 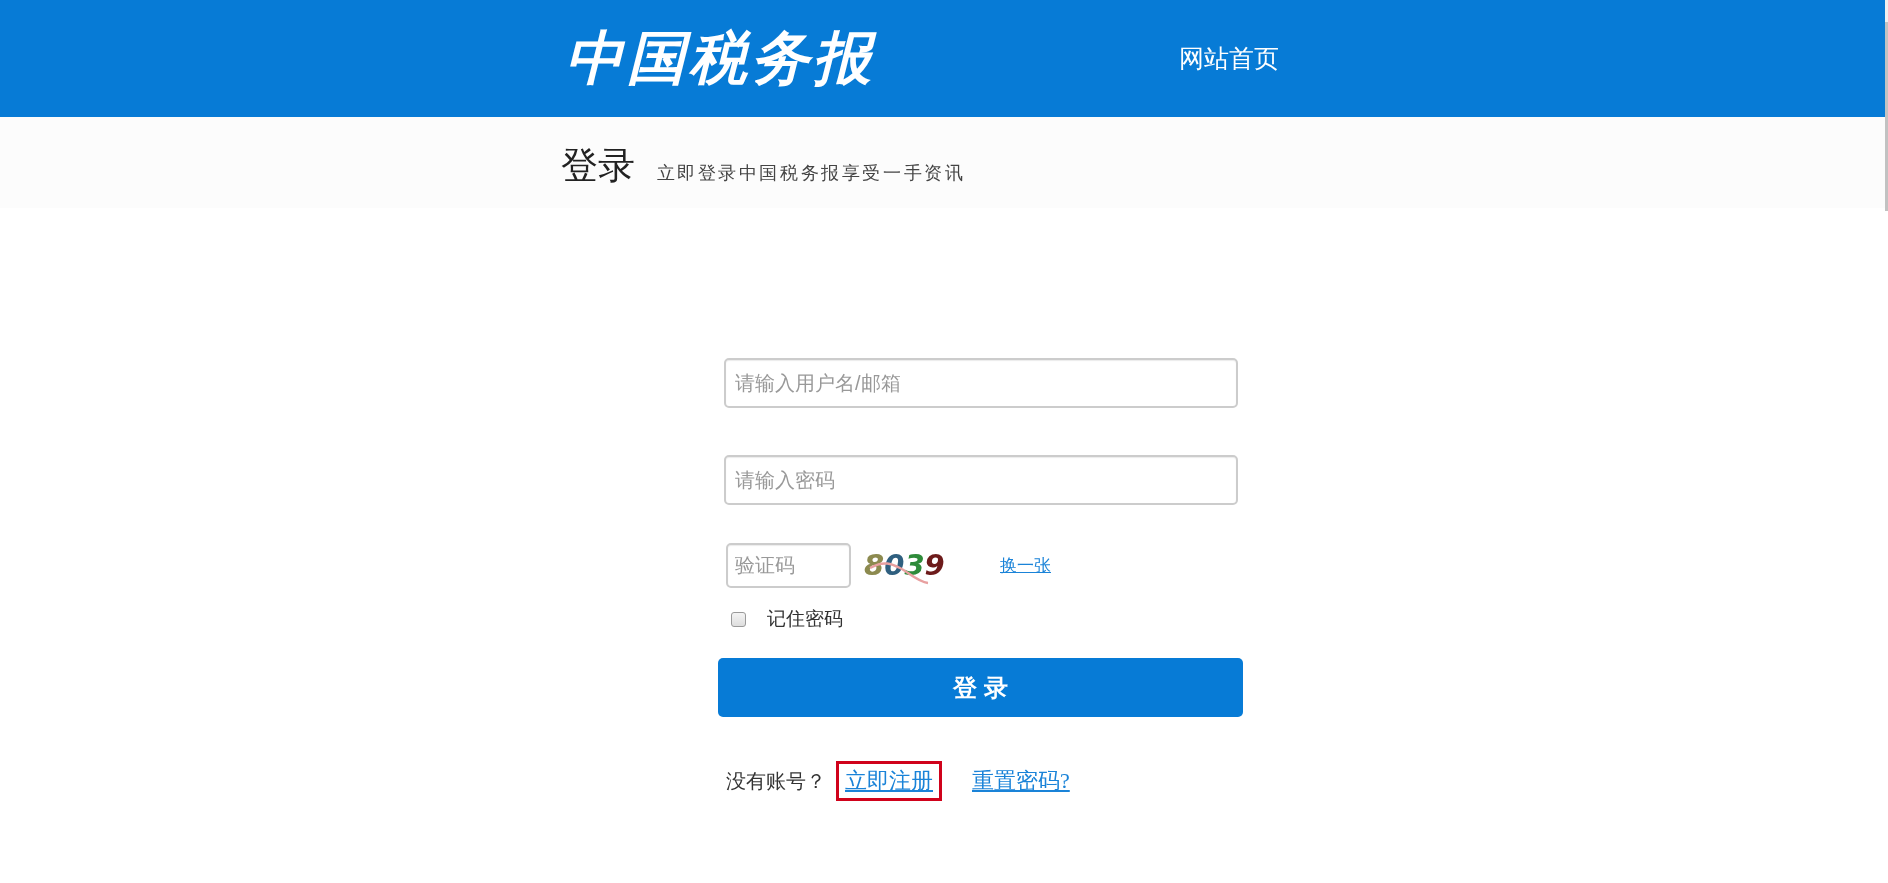 I want to click on remember-checkbox, so click(x=738, y=619).